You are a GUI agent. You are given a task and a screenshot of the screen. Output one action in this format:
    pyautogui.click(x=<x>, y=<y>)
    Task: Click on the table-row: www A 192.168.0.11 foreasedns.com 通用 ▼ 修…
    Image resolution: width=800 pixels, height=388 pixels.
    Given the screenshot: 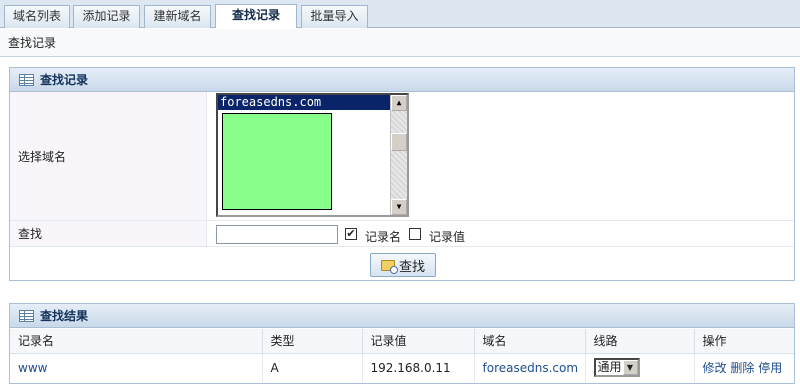 What is the action you would take?
    pyautogui.click(x=402, y=367)
    